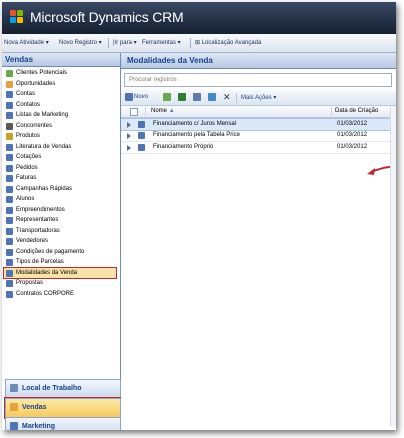 This screenshot has height=438, width=404. What do you see at coordinates (258, 148) in the screenshot?
I see `table-row: Financiamento Próprio 01/03/2012` at bounding box center [258, 148].